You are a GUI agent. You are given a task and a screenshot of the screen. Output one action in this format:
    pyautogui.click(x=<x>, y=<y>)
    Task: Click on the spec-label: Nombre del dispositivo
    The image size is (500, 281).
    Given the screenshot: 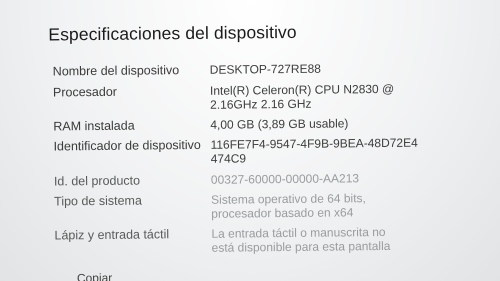 What is the action you would take?
    pyautogui.click(x=116, y=71)
    